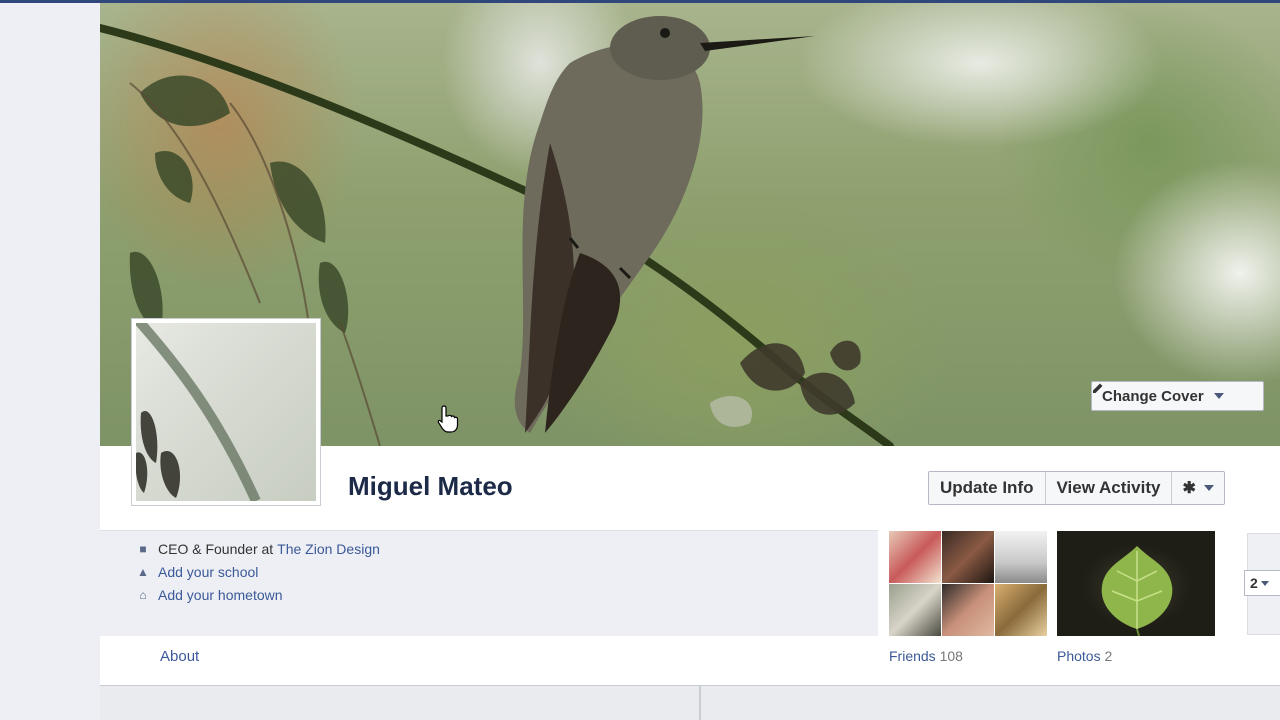 The image size is (1280, 720). Describe the element at coordinates (1079, 656) in the screenshot. I see `photos-label: Photos` at that location.